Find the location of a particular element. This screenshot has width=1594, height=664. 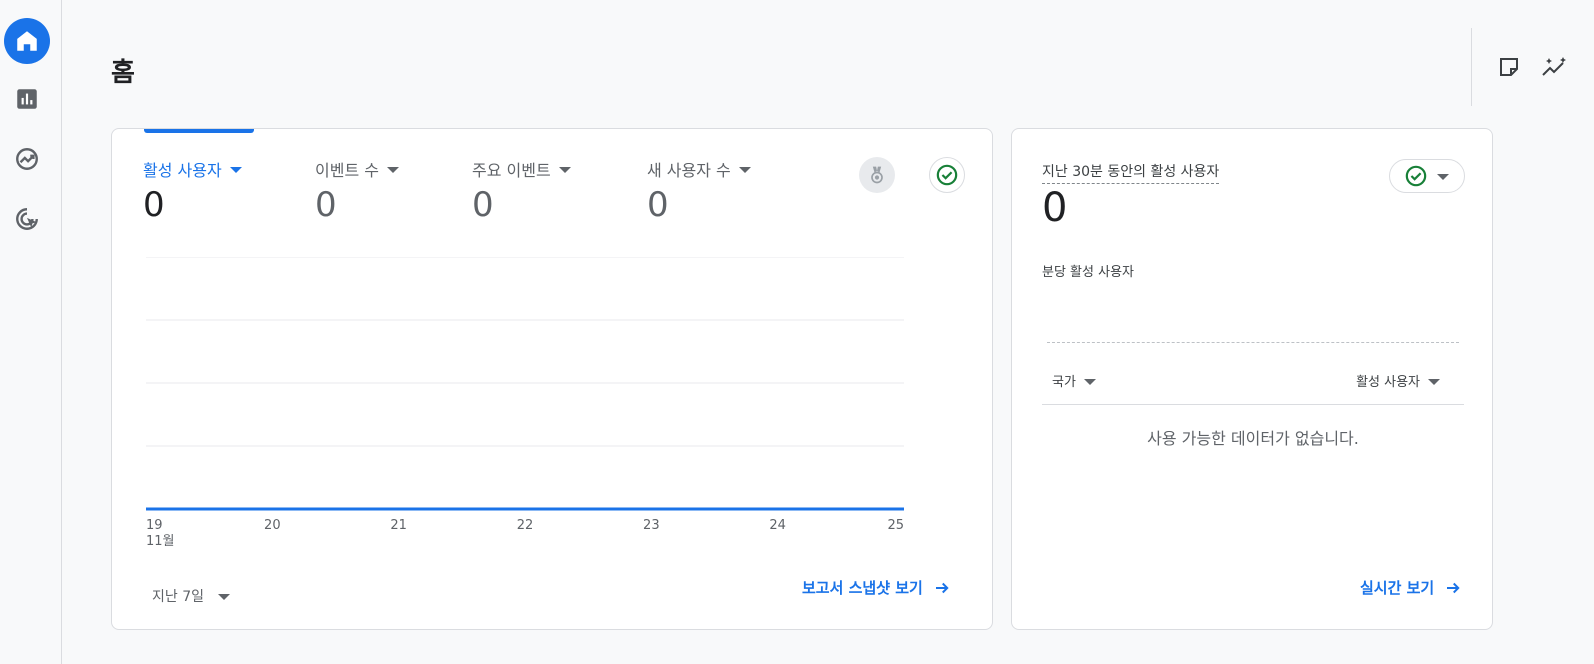

col-country-label: 국가 is located at coordinates (1064, 382).